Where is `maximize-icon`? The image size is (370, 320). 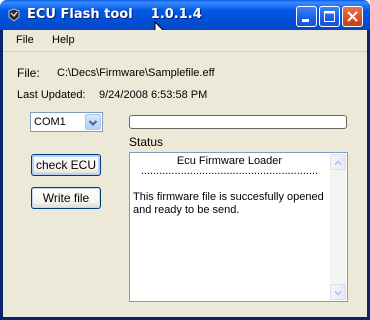 maximize-icon is located at coordinates (329, 16).